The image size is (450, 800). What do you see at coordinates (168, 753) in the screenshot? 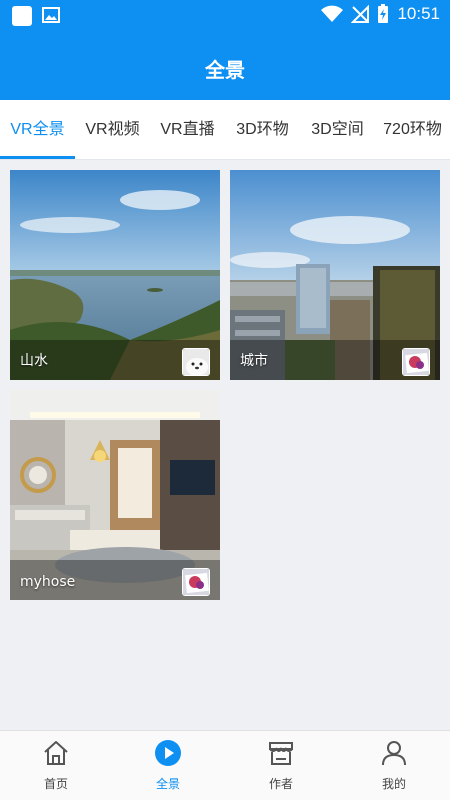
I see `play-icon` at bounding box center [168, 753].